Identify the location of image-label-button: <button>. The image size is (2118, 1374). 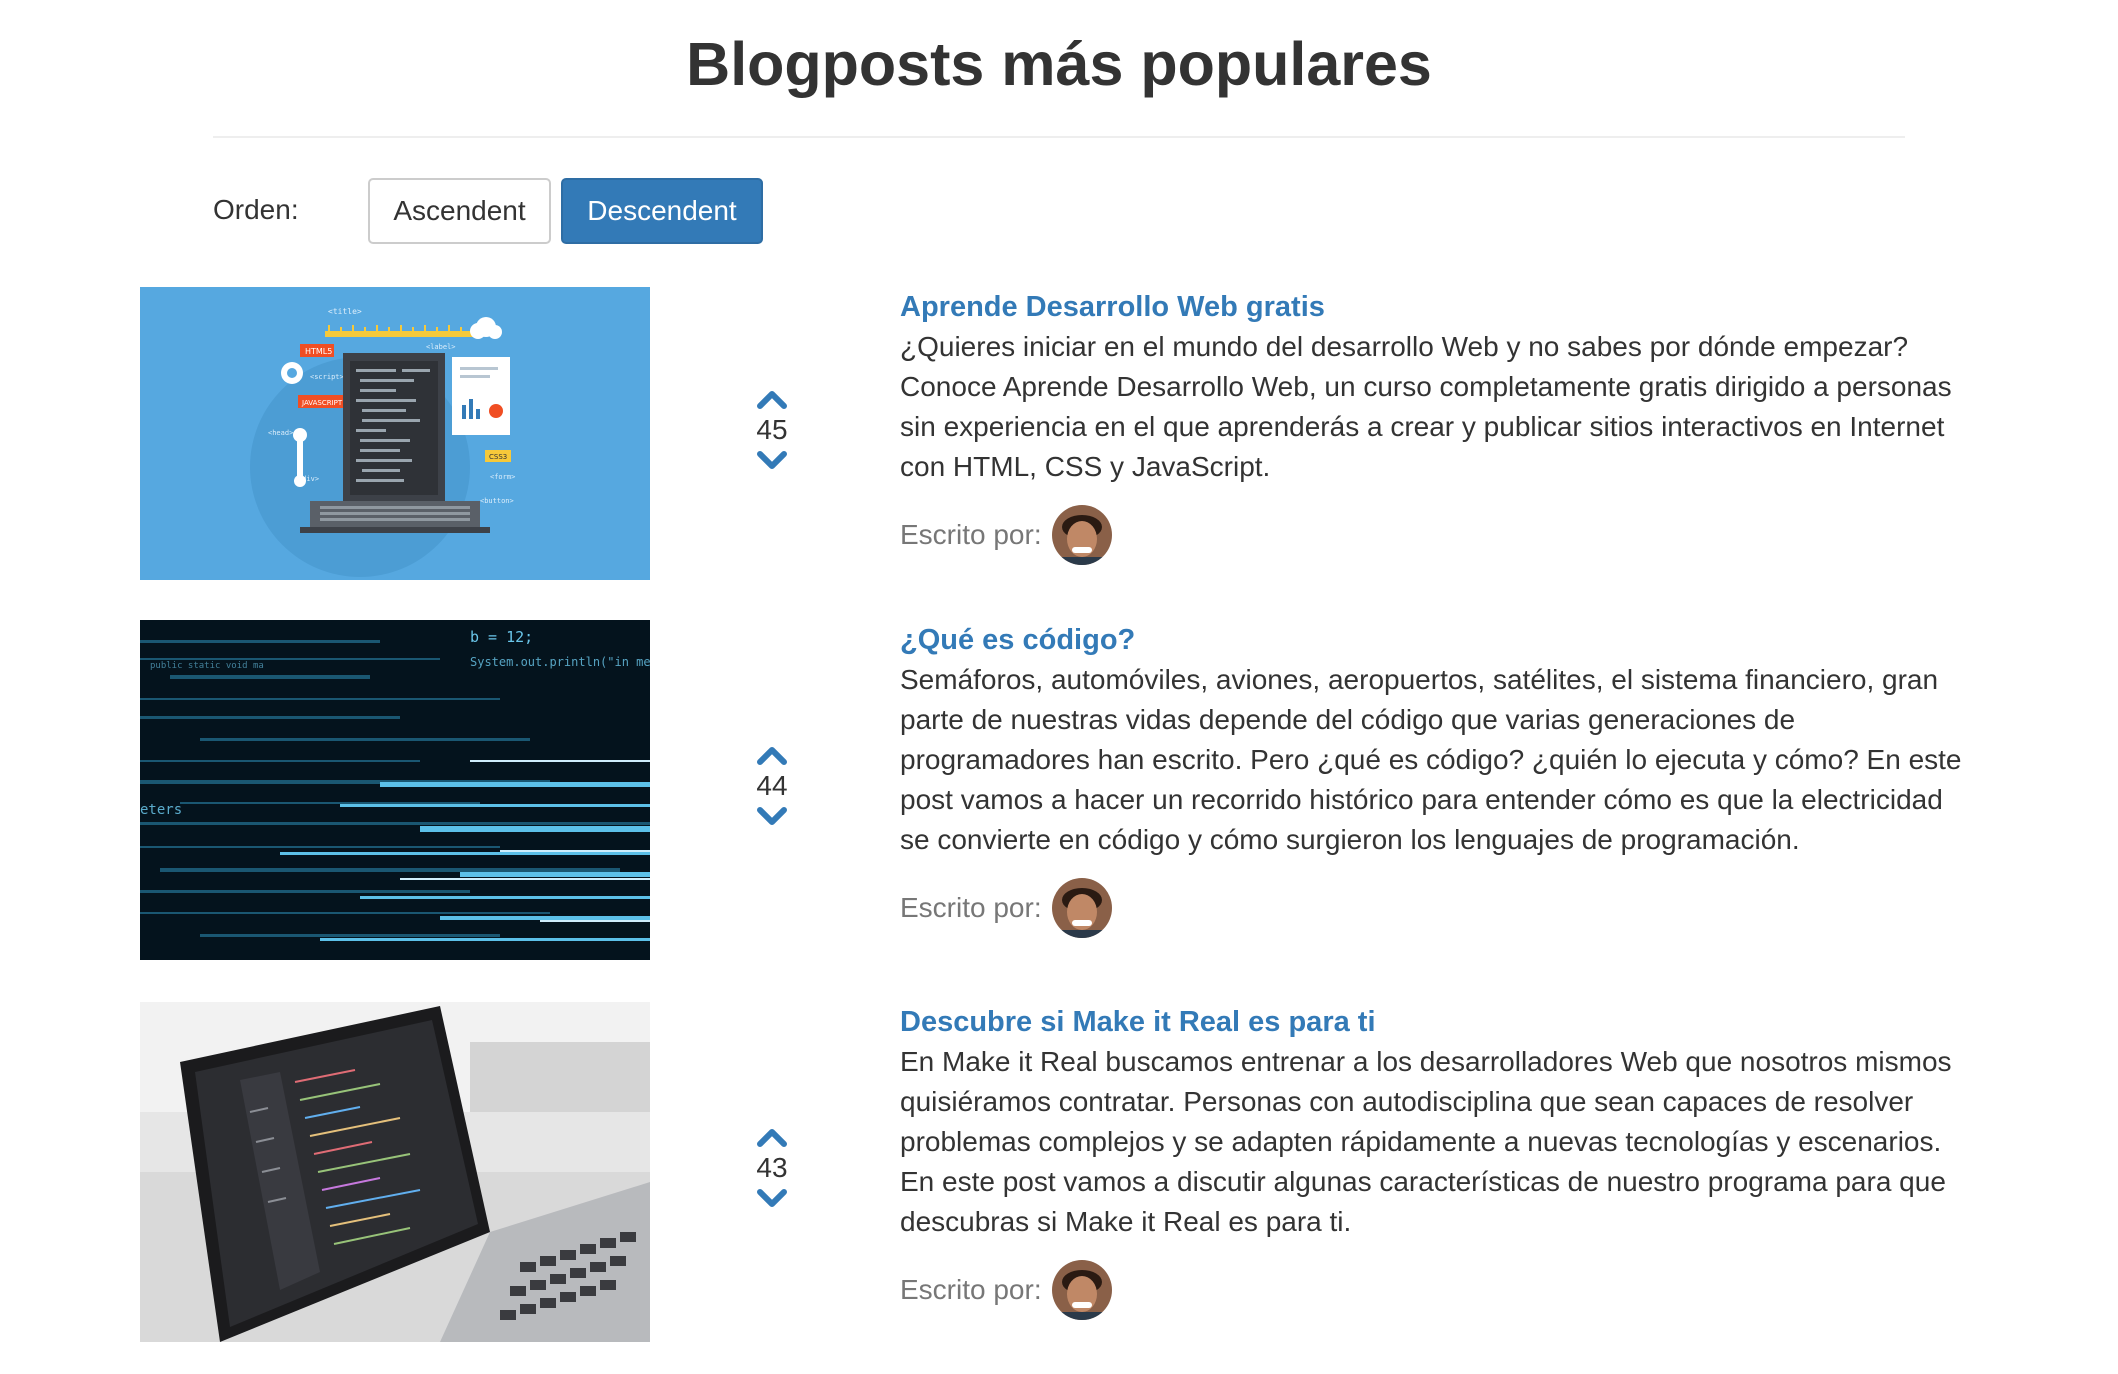
(497, 501).